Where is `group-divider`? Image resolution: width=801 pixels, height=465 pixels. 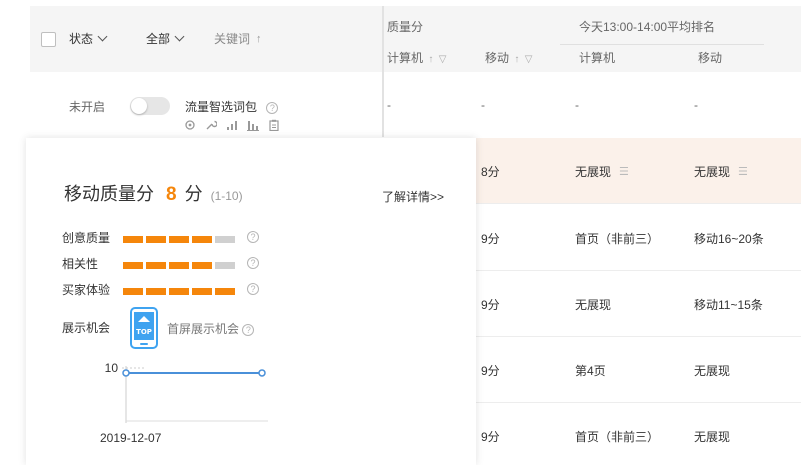 group-divider is located at coordinates (662, 44).